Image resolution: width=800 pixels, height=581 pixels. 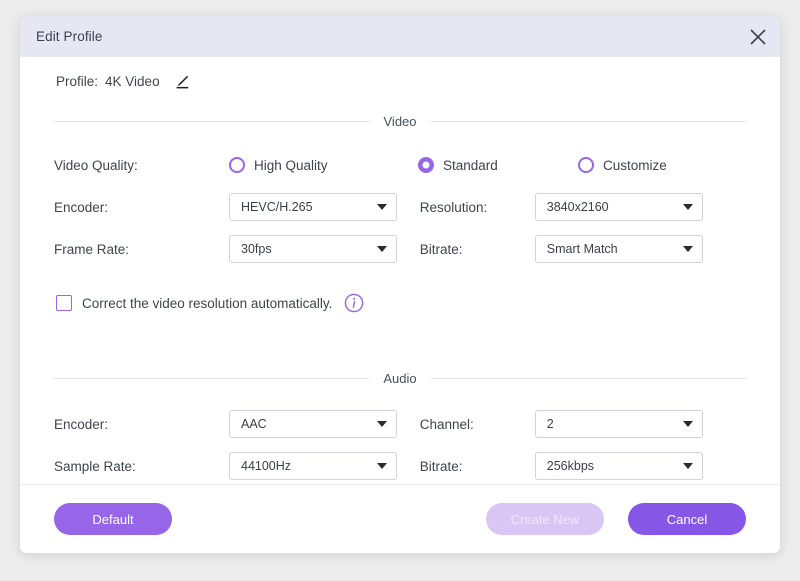 I want to click on radio-standard: Standard, so click(x=498, y=165).